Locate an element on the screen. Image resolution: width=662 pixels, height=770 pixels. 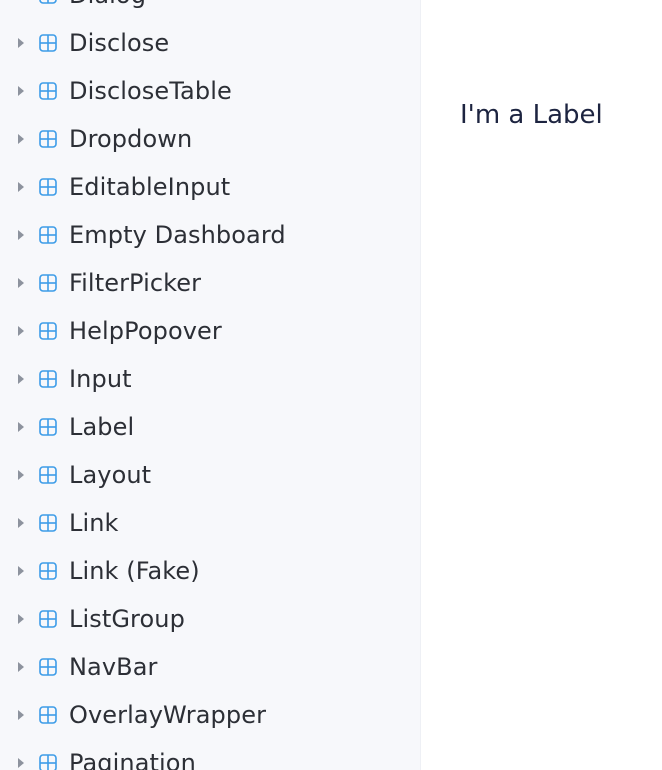
sidebar-item-label: Input is located at coordinates (100, 379).